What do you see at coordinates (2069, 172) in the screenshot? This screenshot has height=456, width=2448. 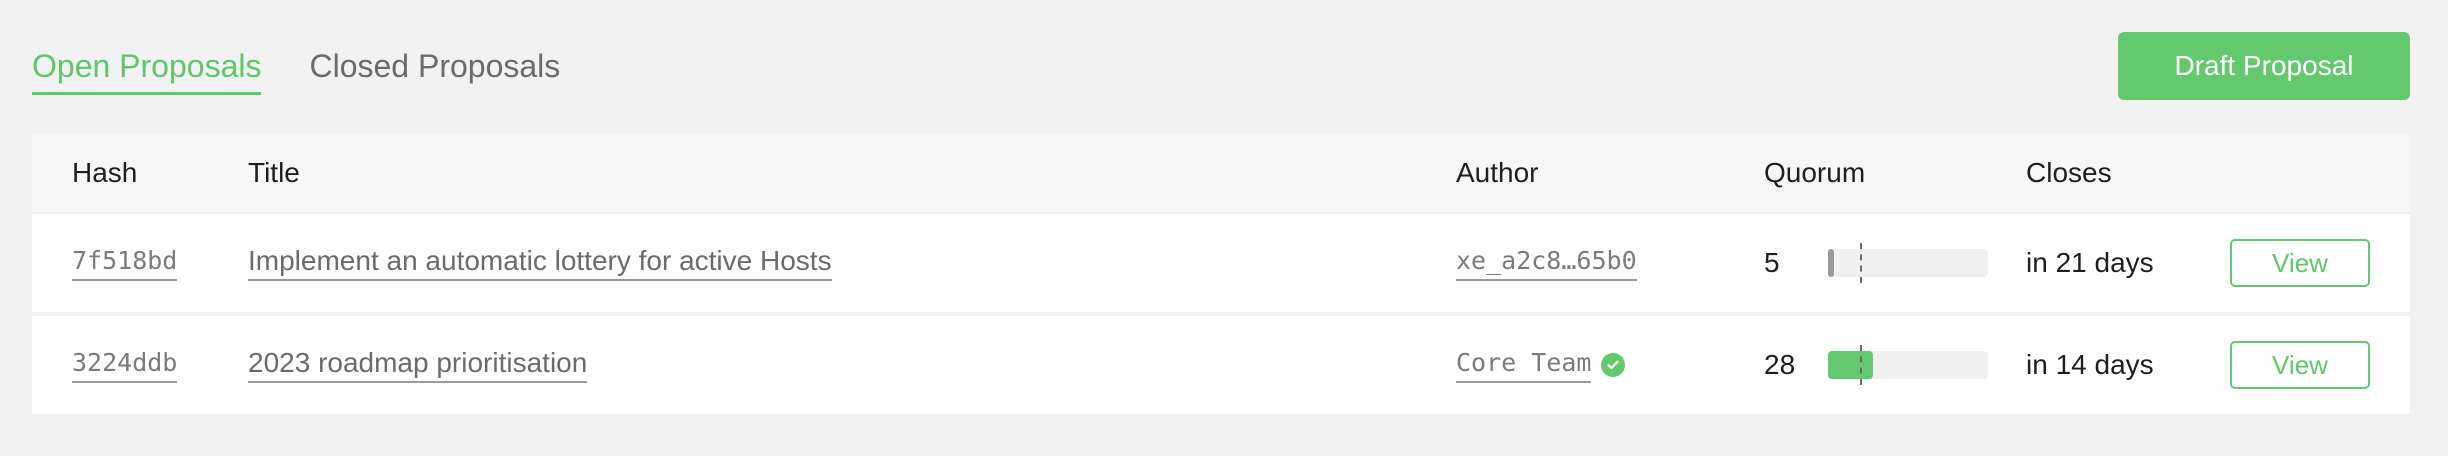 I see `column-header-closes: Closes` at bounding box center [2069, 172].